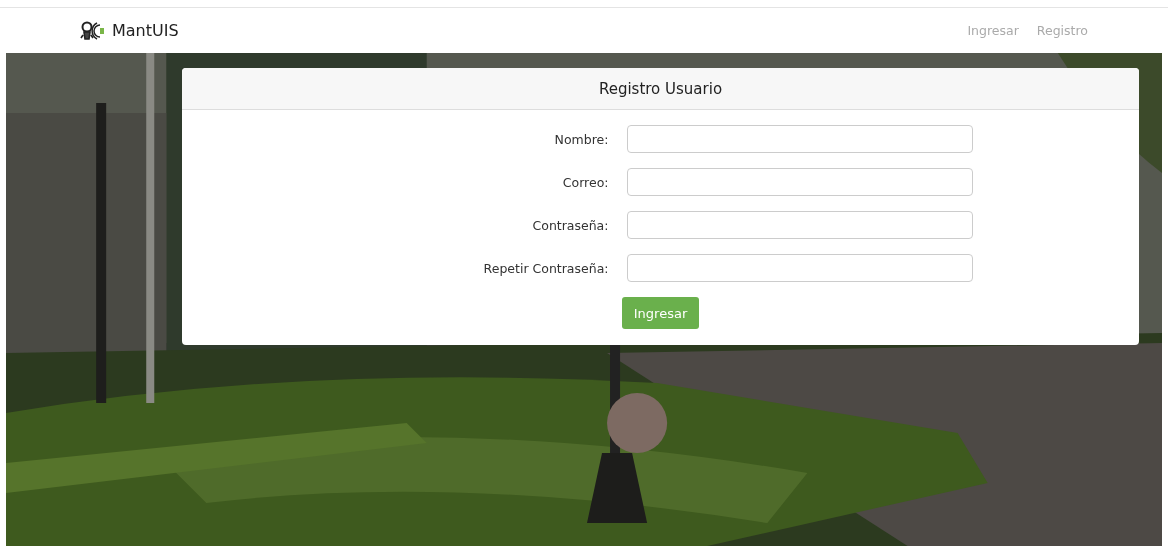 Image resolution: width=1168 pixels, height=546 pixels. What do you see at coordinates (1062, 30) in the screenshot?
I see `nav-link: Registro` at bounding box center [1062, 30].